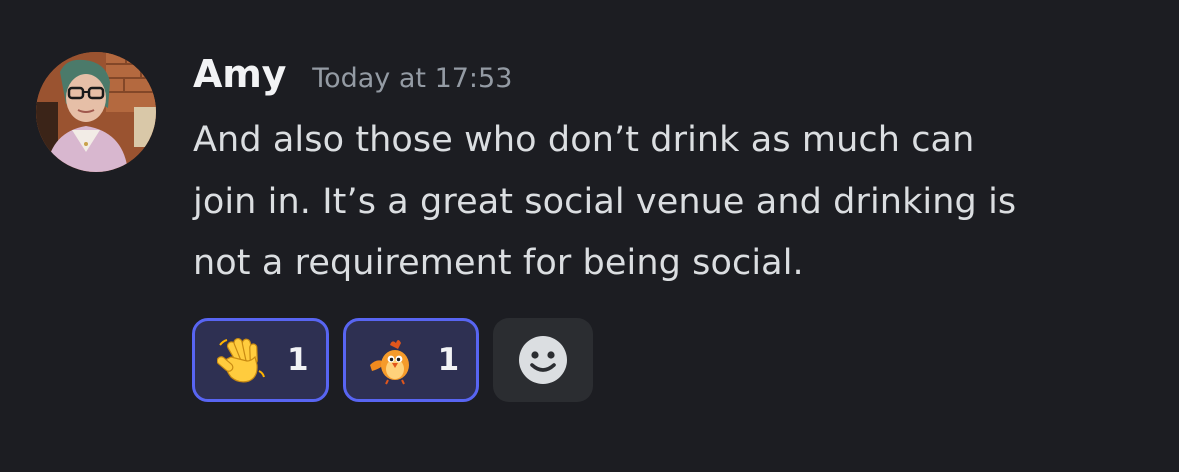 The image size is (1179, 472). I want to click on user-avatar, so click(96, 112).